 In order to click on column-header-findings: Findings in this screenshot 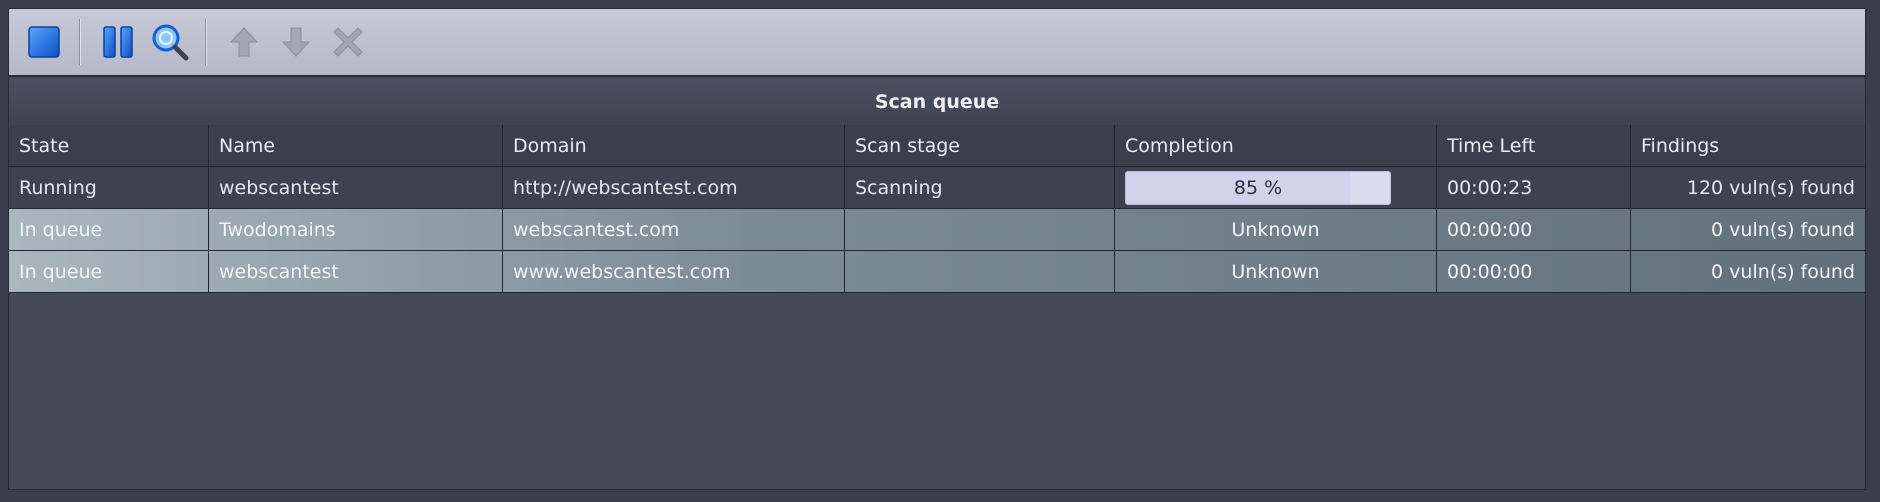, I will do `click(1748, 146)`.